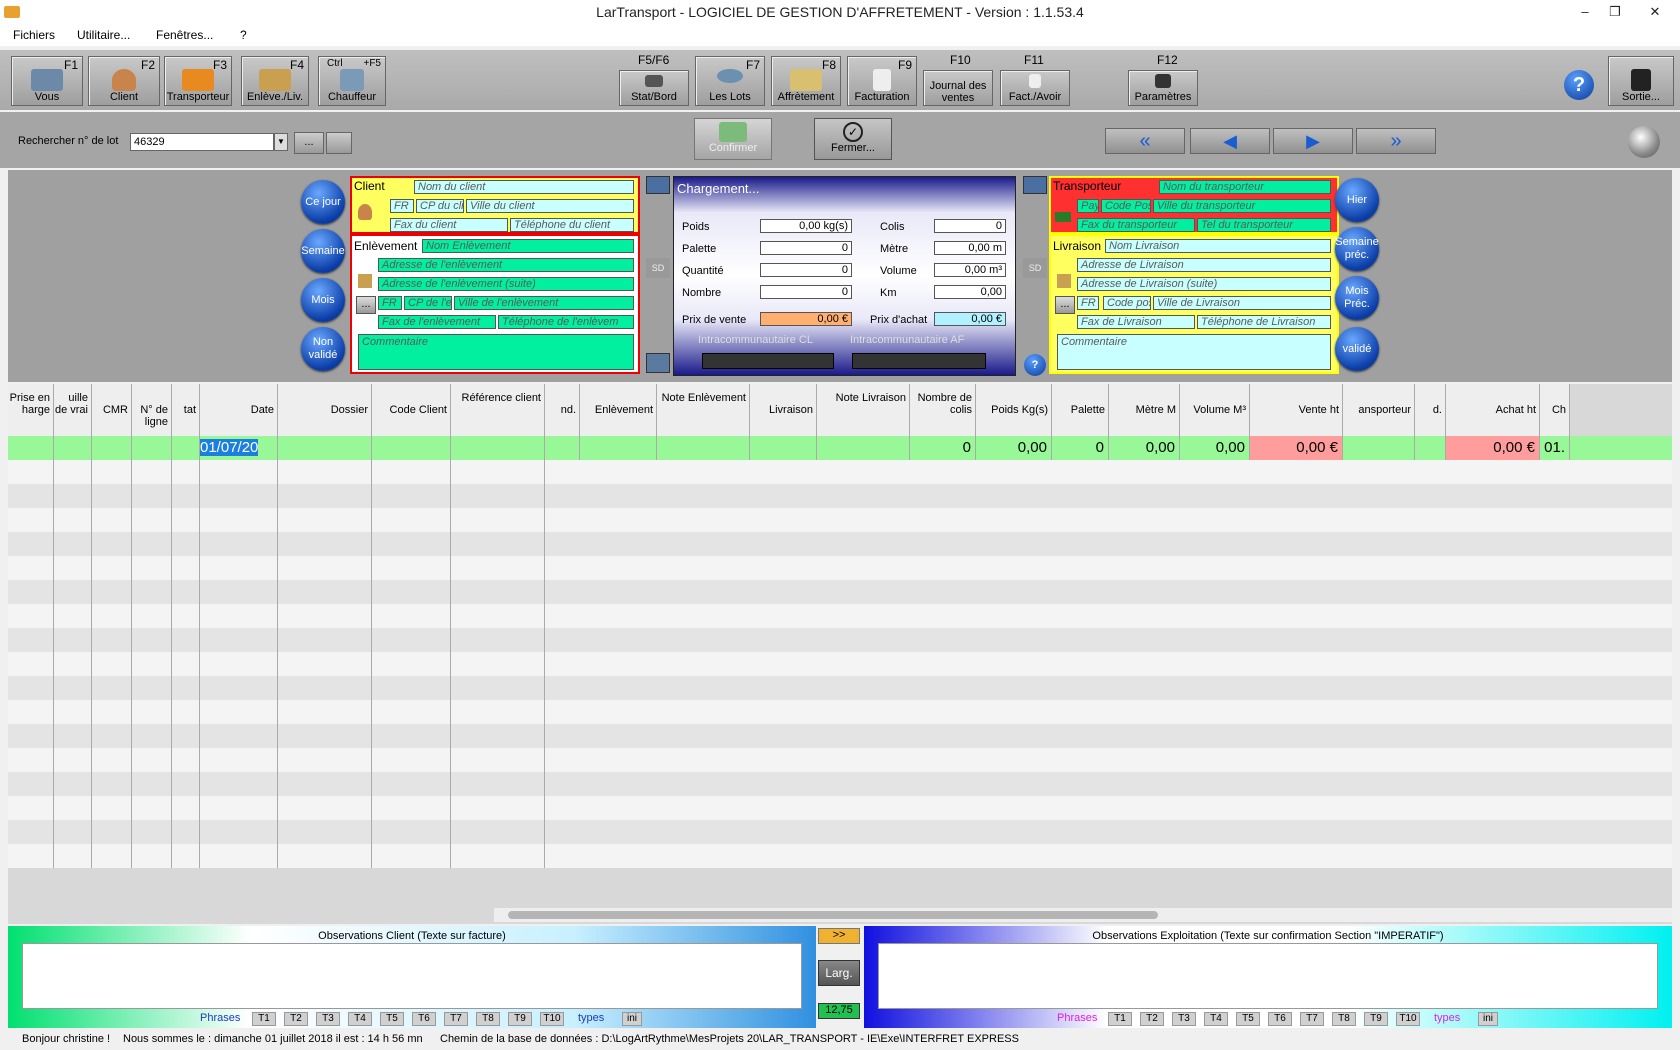 The image size is (1680, 1050). Describe the element at coordinates (1430, 410) in the screenshot. I see `column-header: d.` at that location.